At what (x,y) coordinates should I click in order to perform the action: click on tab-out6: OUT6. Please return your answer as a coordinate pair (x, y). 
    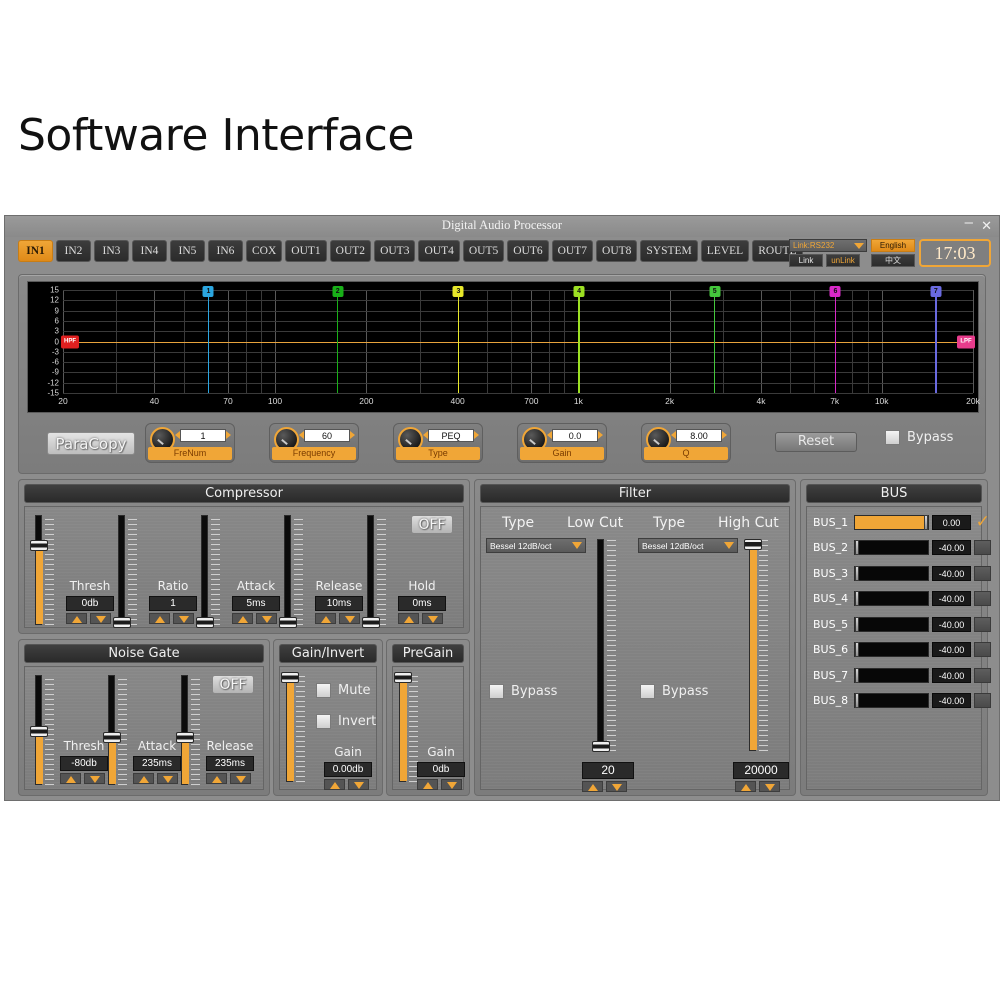
    Looking at the image, I should click on (528, 251).